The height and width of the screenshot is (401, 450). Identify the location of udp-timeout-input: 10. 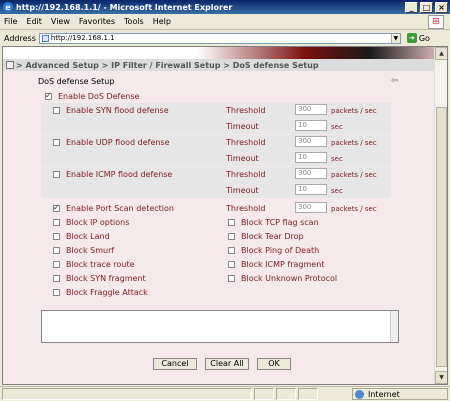
(311, 157).